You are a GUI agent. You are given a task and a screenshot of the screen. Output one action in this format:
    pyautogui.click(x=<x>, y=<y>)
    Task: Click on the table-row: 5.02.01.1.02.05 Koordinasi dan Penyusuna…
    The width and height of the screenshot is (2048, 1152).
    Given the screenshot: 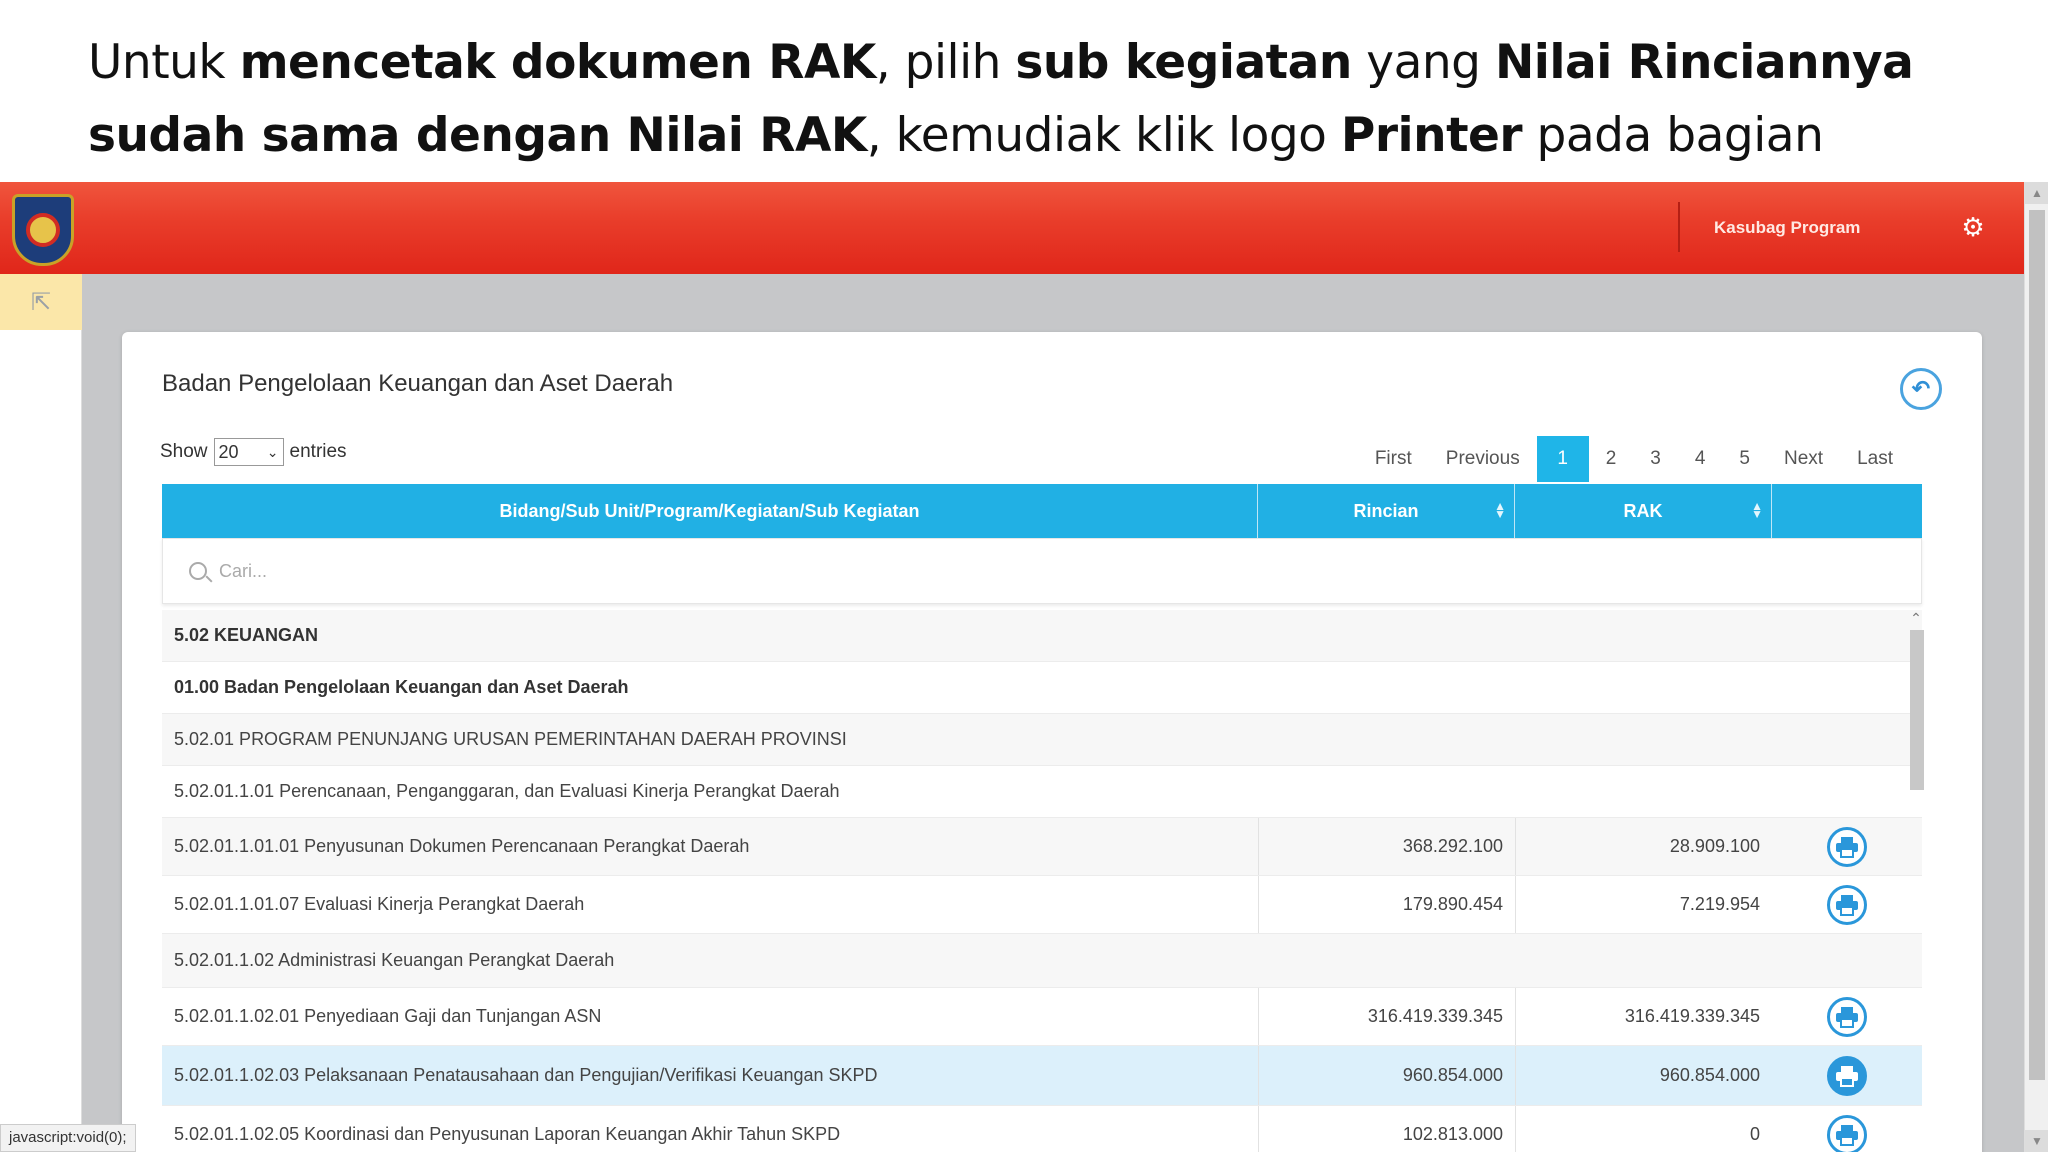 What is the action you would take?
    pyautogui.click(x=1042, y=1129)
    